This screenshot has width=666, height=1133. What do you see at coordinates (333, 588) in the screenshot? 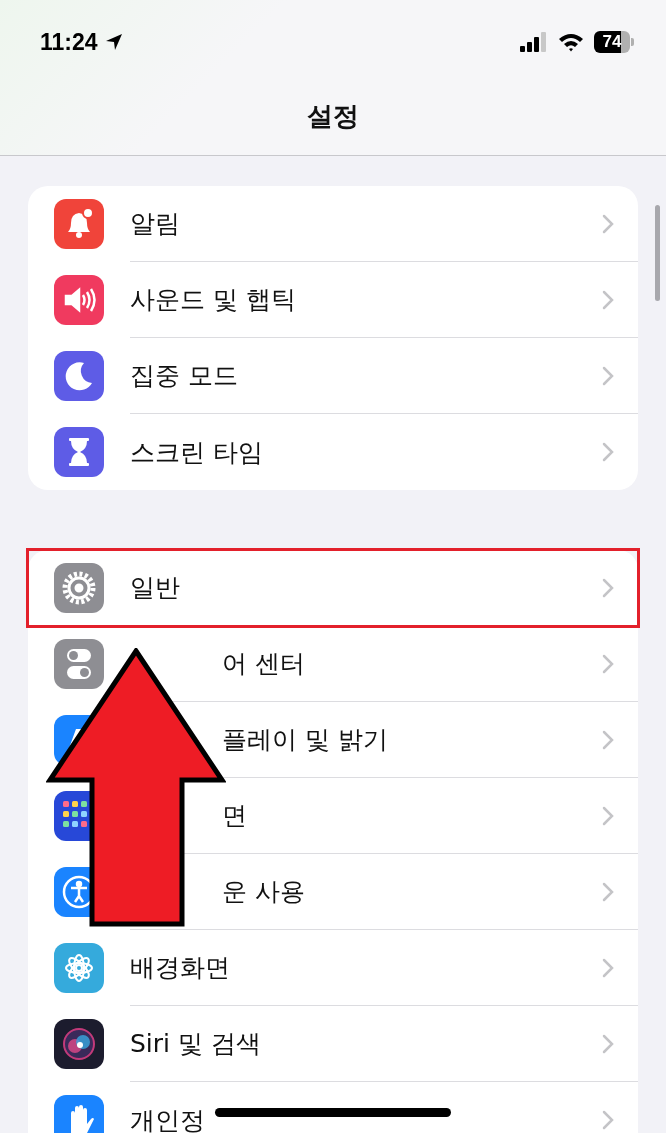
I see `settings-row: 일반` at bounding box center [333, 588].